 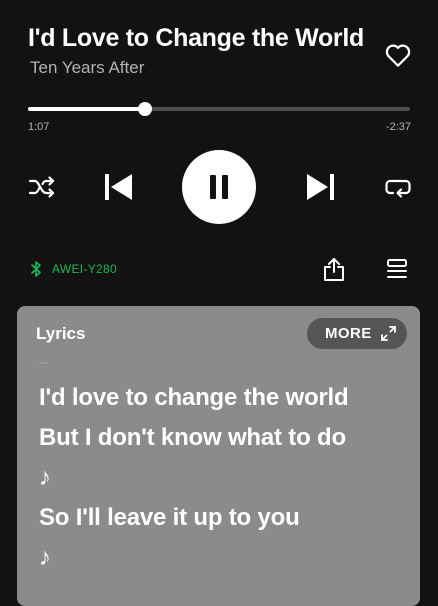 What do you see at coordinates (398, 187) in the screenshot?
I see `repeat-icon` at bounding box center [398, 187].